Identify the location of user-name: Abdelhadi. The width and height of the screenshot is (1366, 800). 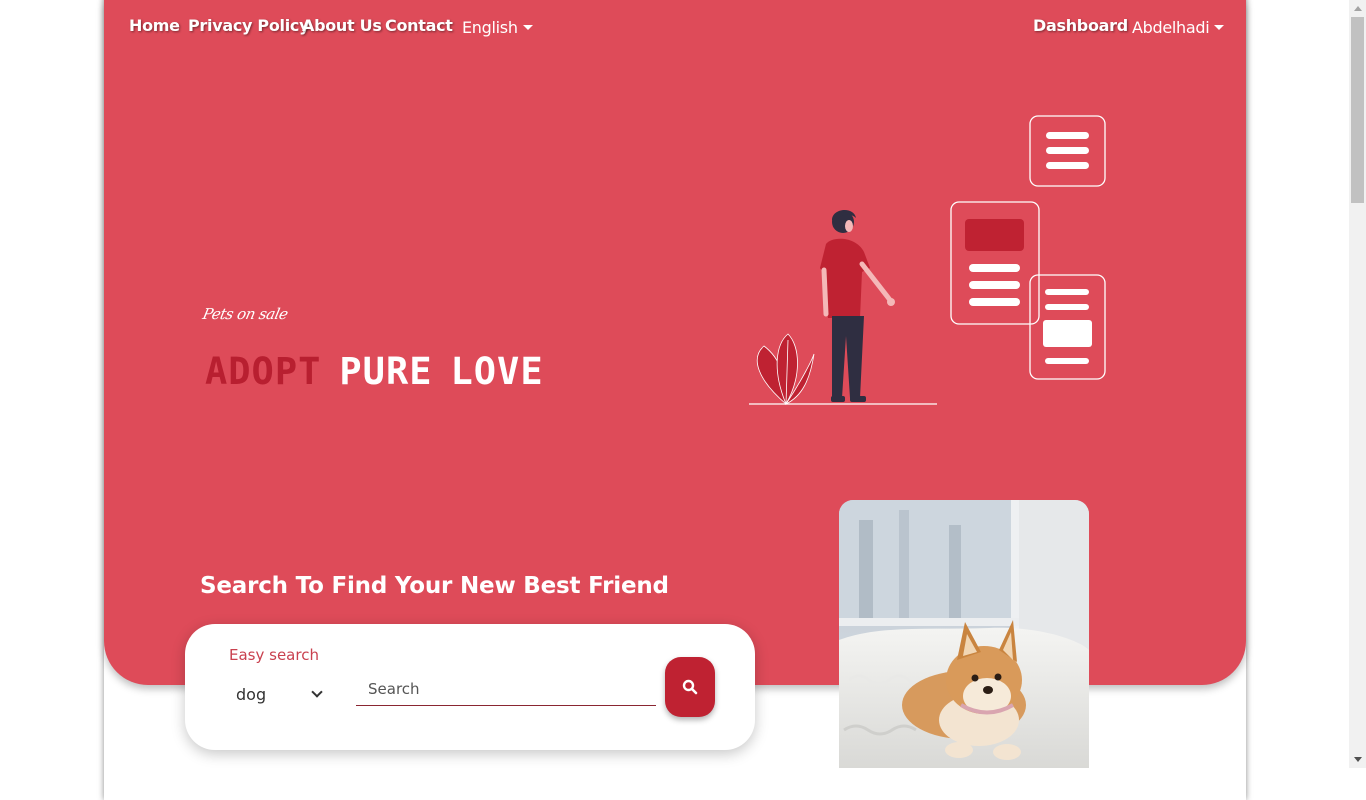
(1171, 27).